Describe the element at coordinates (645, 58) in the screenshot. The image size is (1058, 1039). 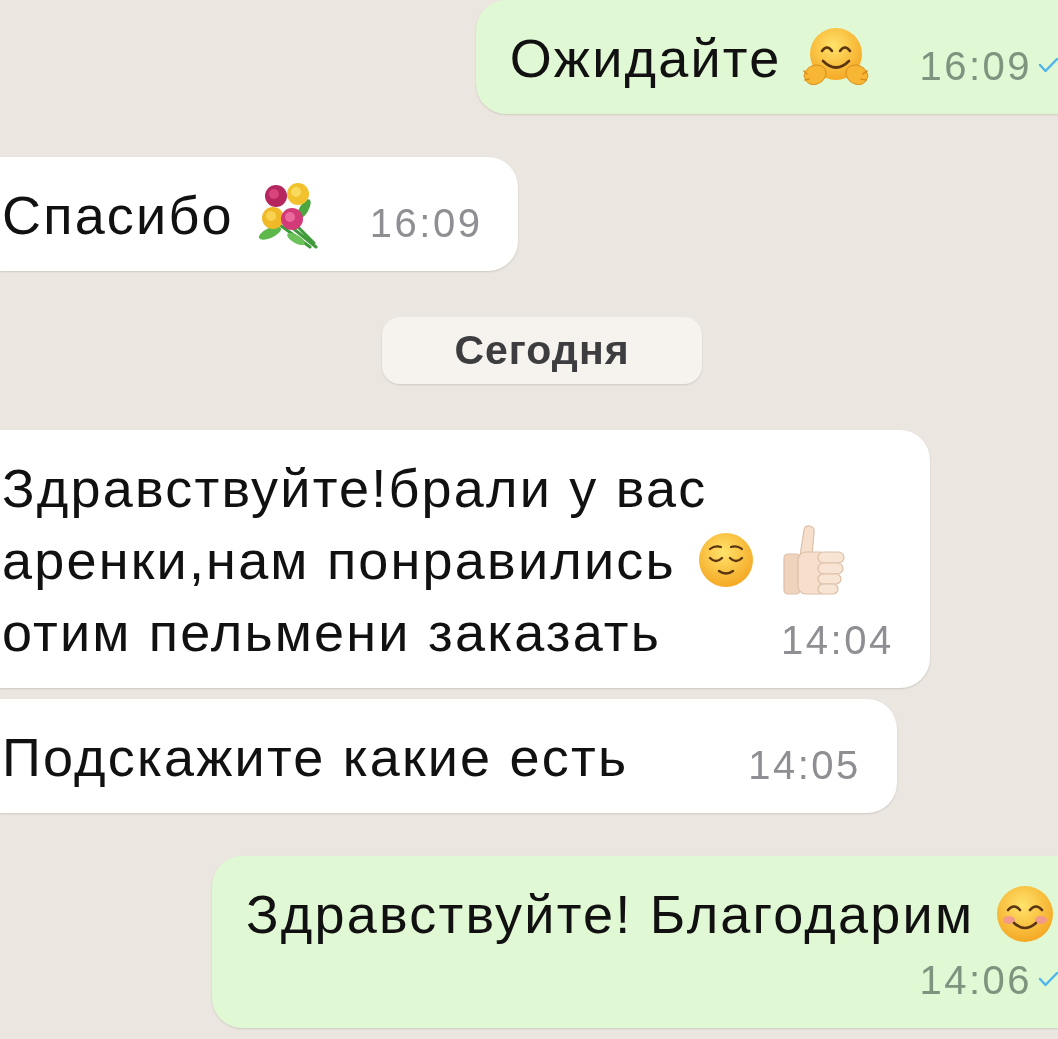
I see `message-text: Ожидайте` at that location.